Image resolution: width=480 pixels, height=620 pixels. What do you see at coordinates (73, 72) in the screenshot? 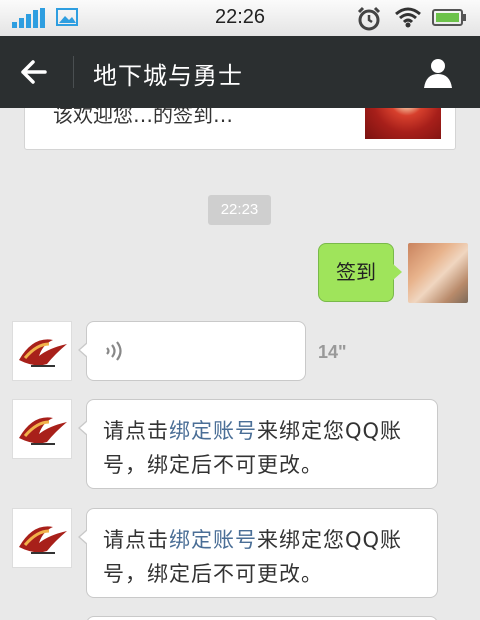
I see `title-divider` at bounding box center [73, 72].